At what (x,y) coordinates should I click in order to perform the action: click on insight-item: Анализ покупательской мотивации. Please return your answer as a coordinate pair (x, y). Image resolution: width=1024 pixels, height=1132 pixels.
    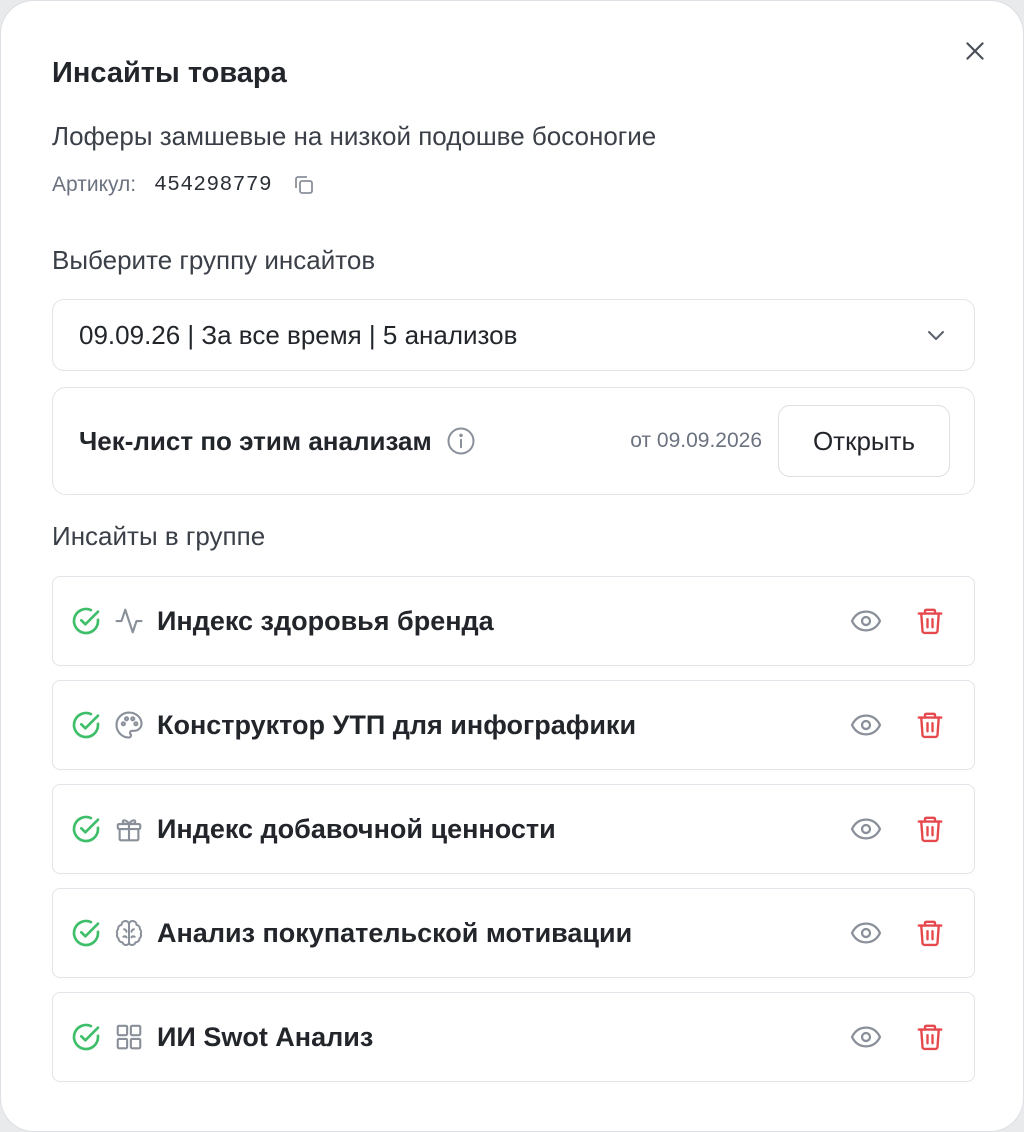
    Looking at the image, I should click on (513, 933).